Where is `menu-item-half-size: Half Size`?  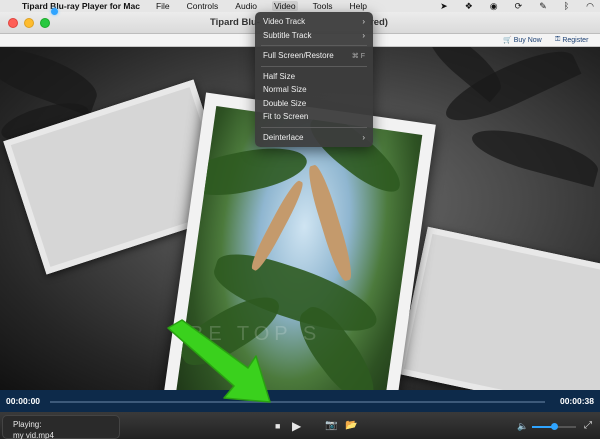 menu-item-half-size: Half Size is located at coordinates (314, 77).